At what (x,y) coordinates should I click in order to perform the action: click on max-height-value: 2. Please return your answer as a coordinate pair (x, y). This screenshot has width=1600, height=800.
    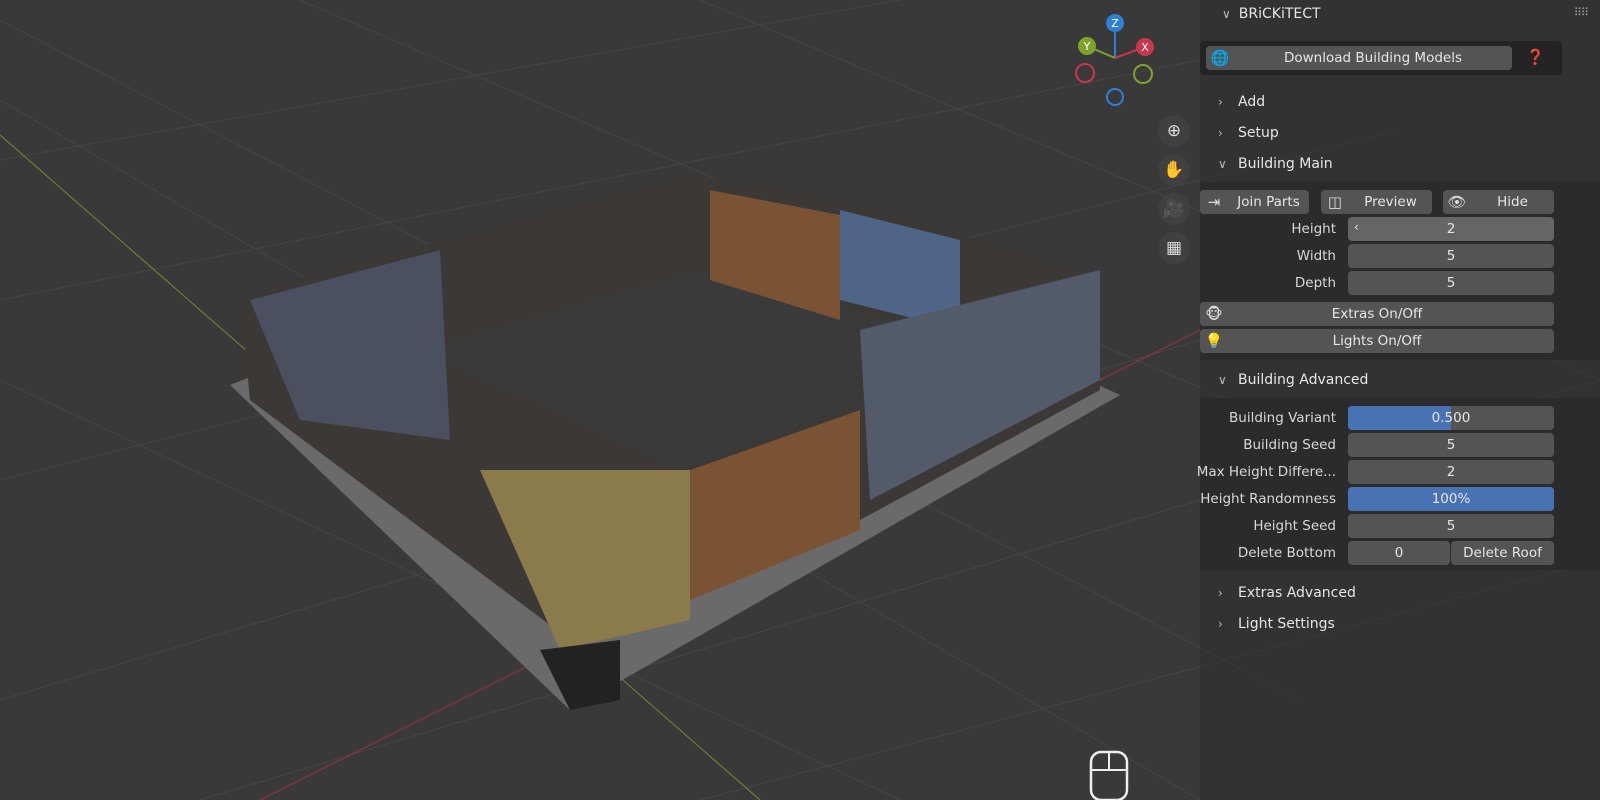
    Looking at the image, I should click on (1451, 472).